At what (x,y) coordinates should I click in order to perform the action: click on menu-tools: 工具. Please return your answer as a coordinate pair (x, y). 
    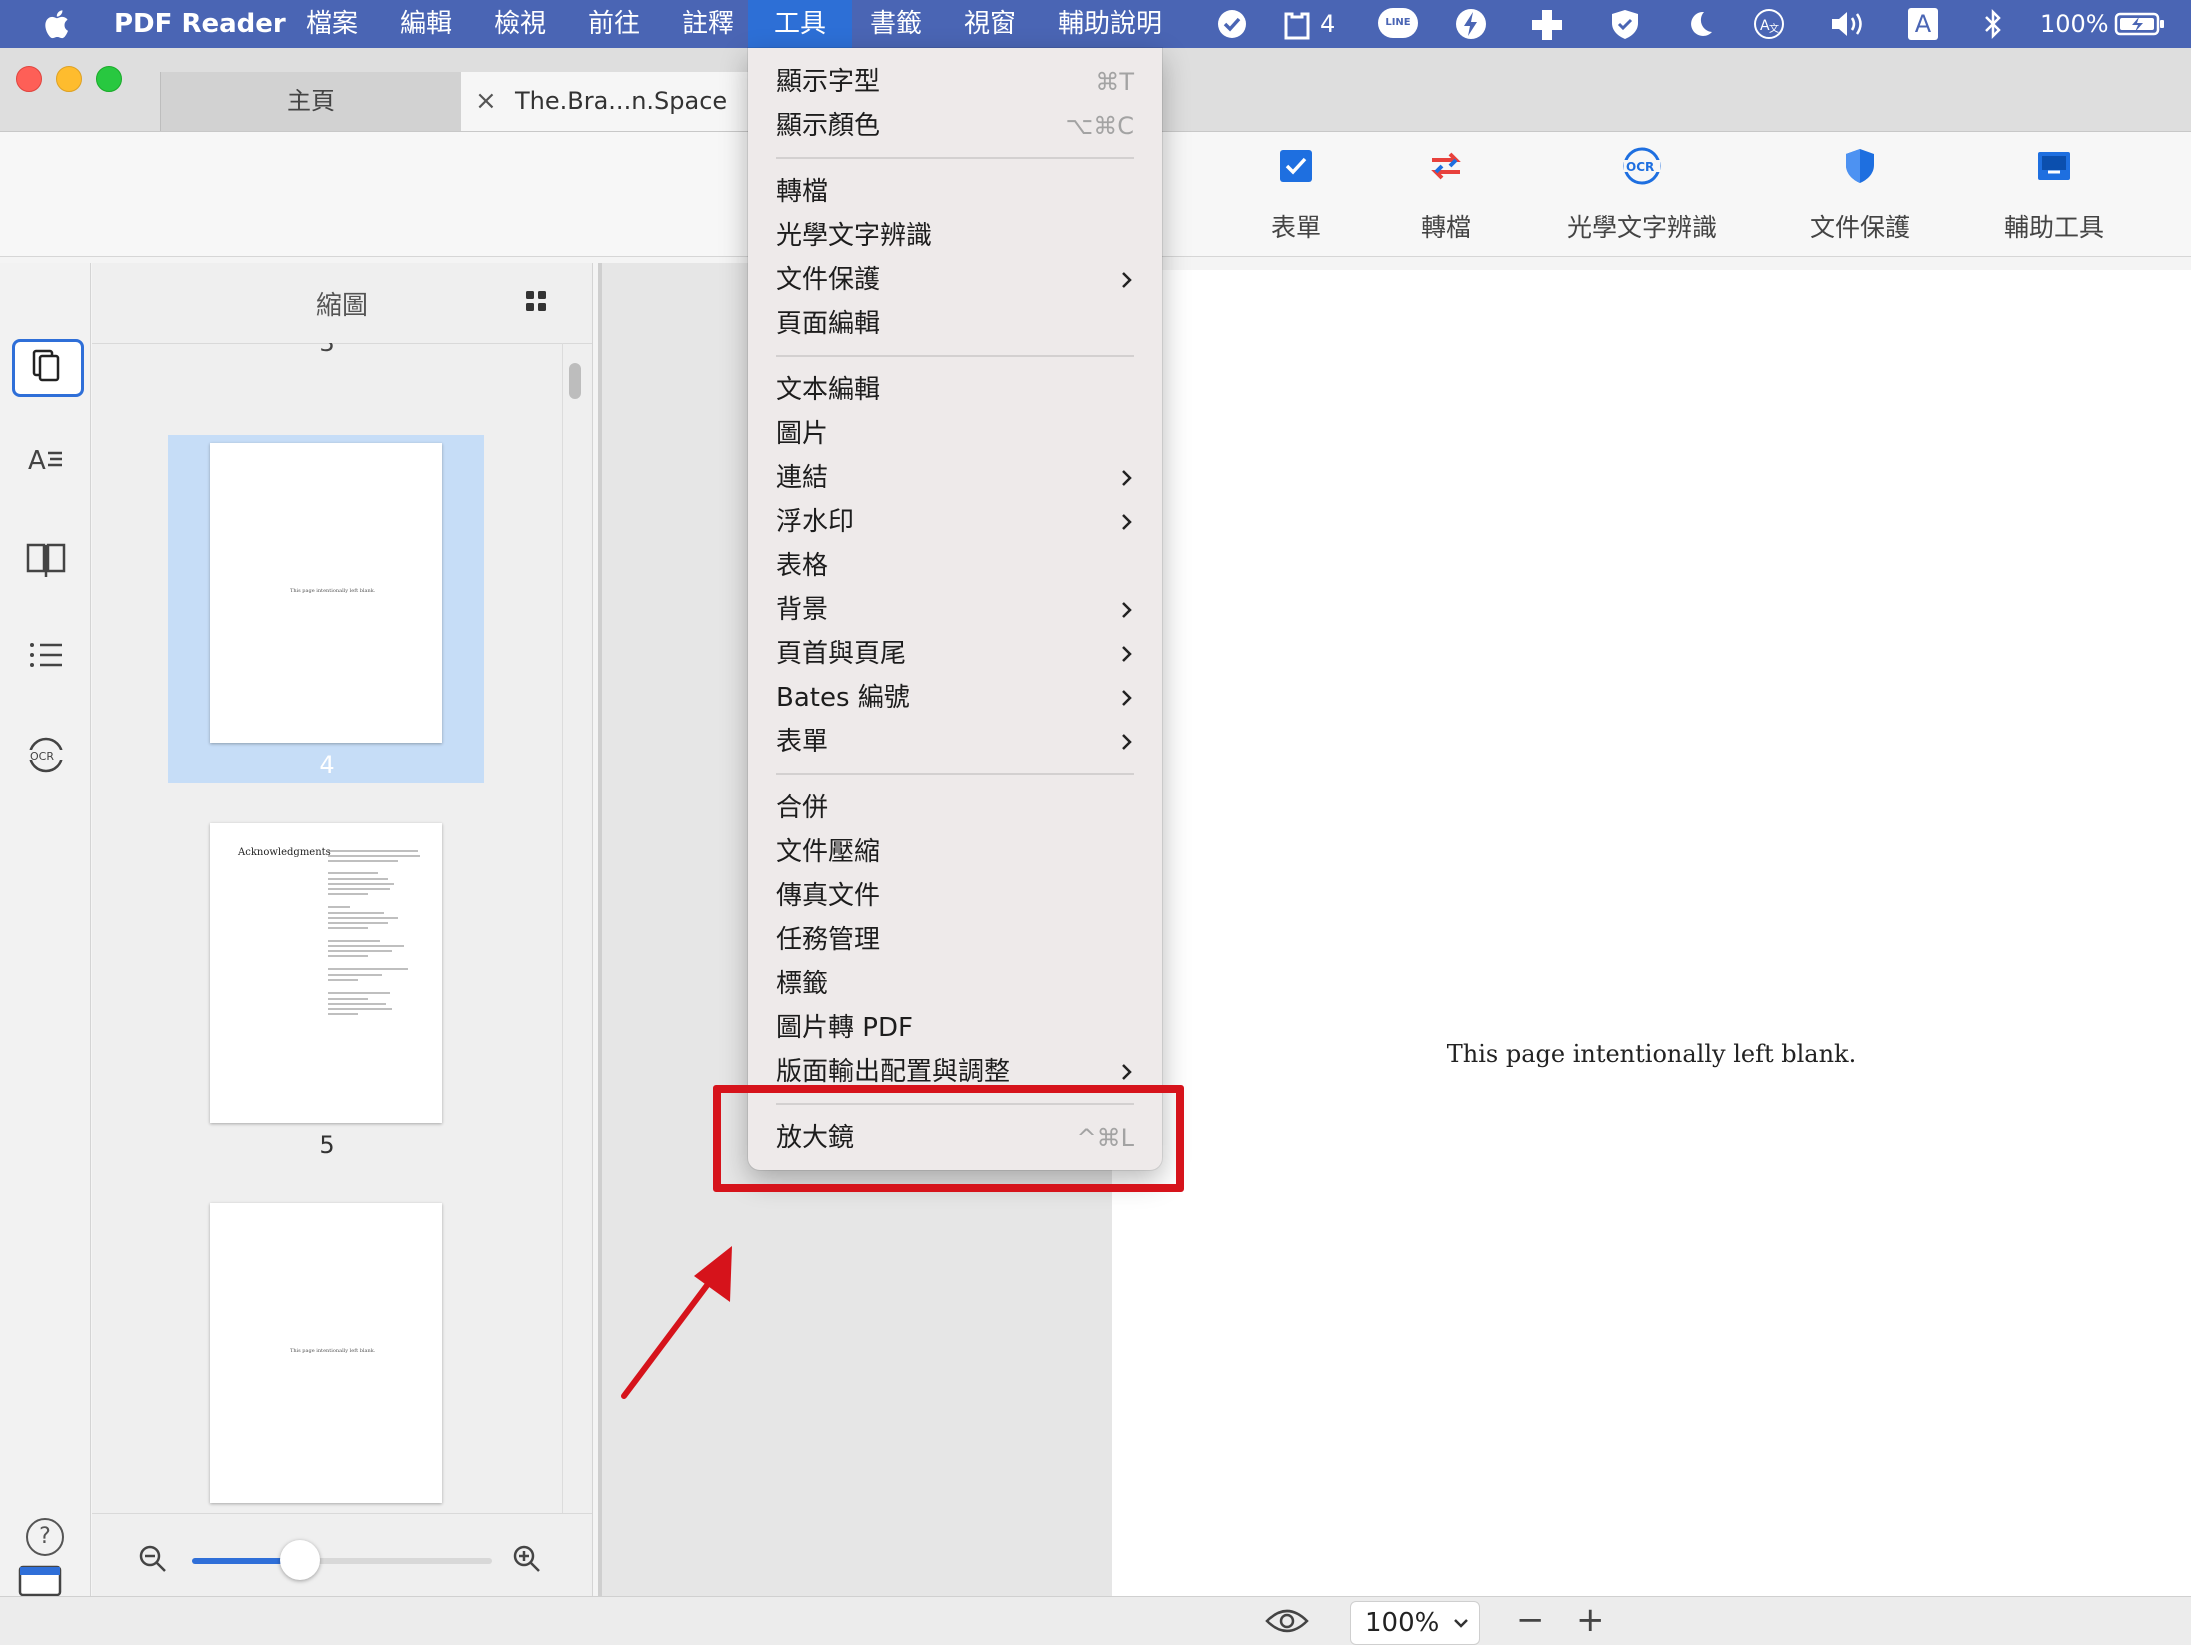
    Looking at the image, I should click on (800, 24).